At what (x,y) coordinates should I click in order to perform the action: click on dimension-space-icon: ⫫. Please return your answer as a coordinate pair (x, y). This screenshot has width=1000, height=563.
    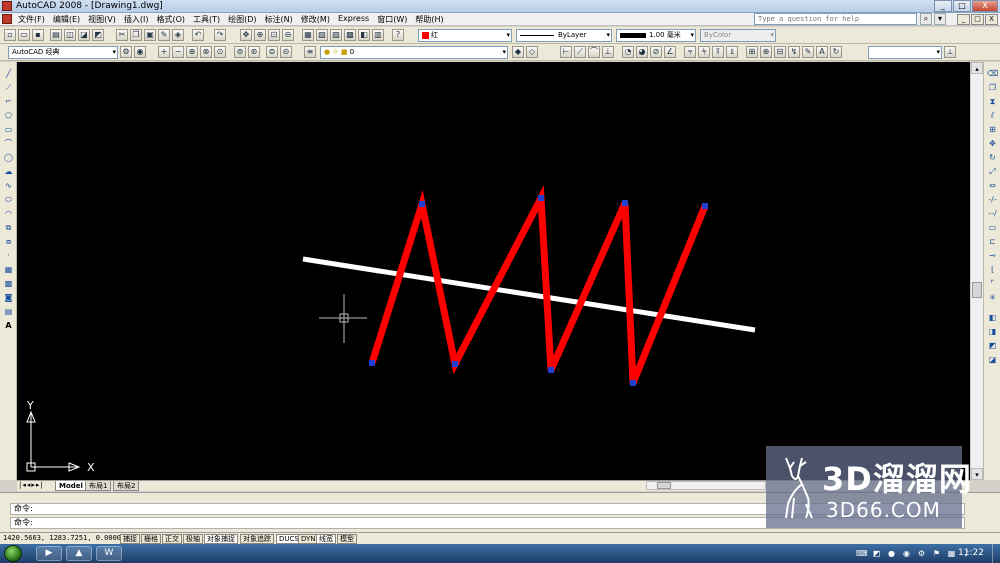
    Looking at the image, I should click on (732, 52).